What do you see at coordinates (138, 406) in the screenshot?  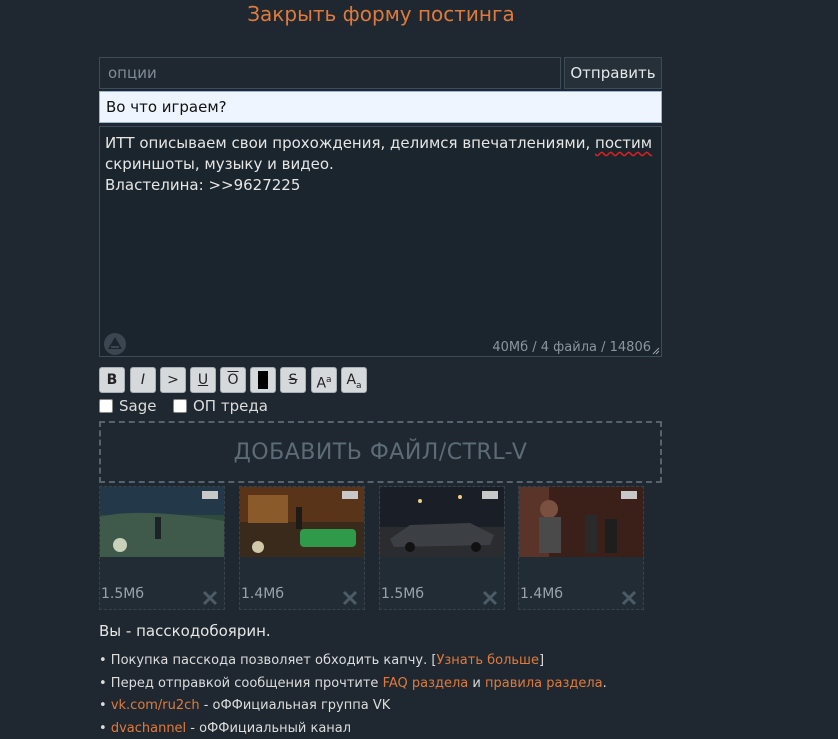 I see `sage-label: Sage` at bounding box center [138, 406].